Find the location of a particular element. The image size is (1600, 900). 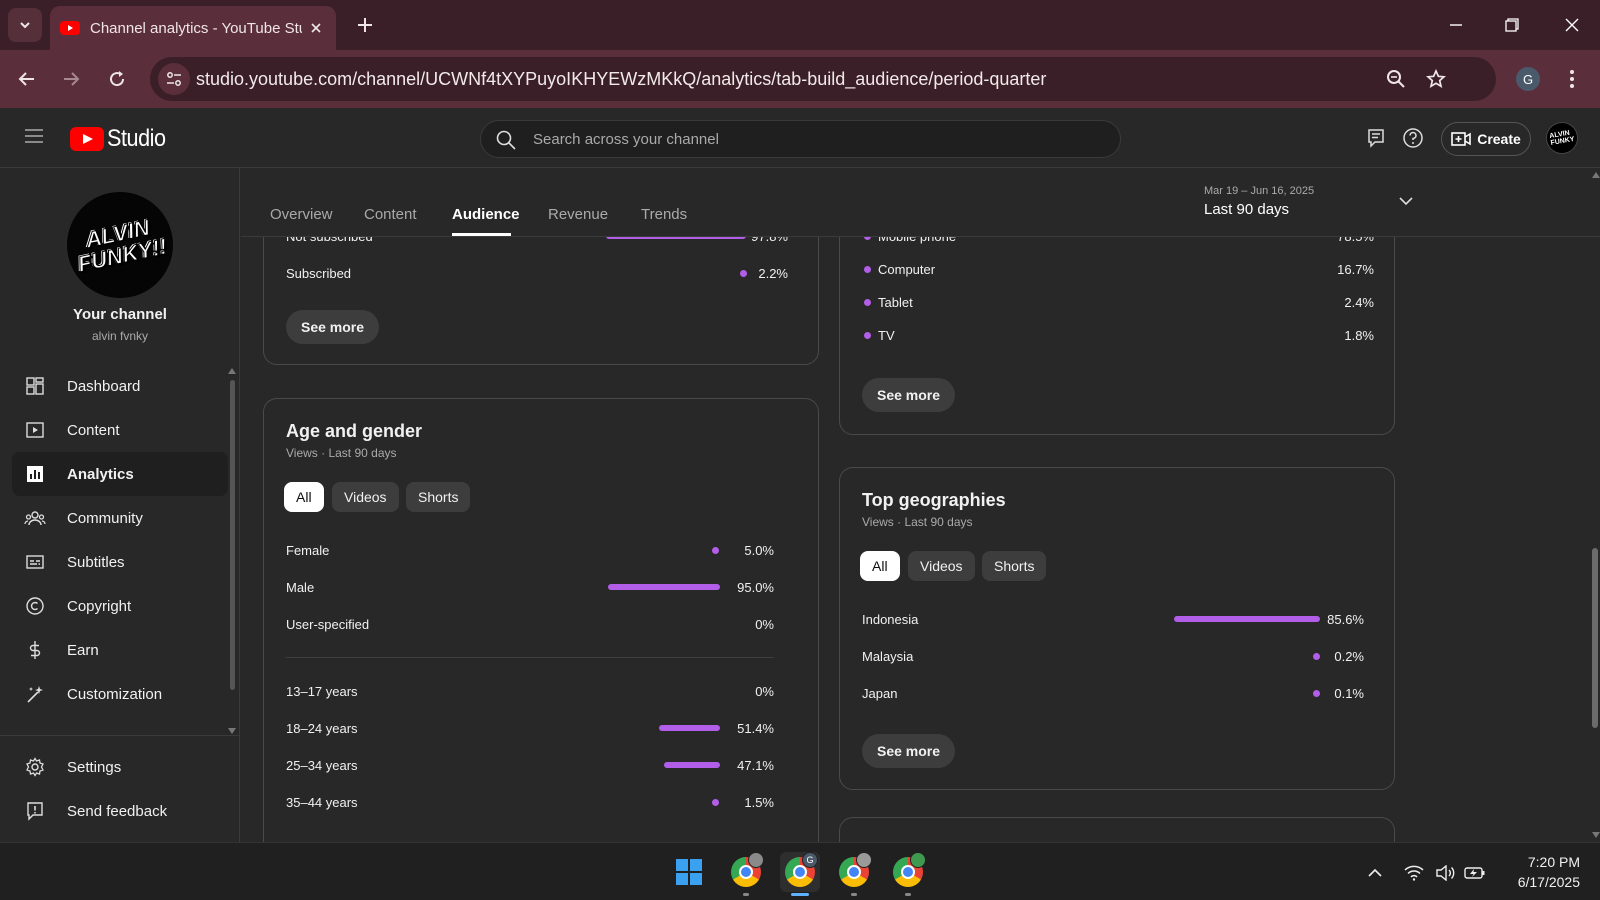

browser-tab: Channel analytics - YouTube Studio is located at coordinates (193, 28).